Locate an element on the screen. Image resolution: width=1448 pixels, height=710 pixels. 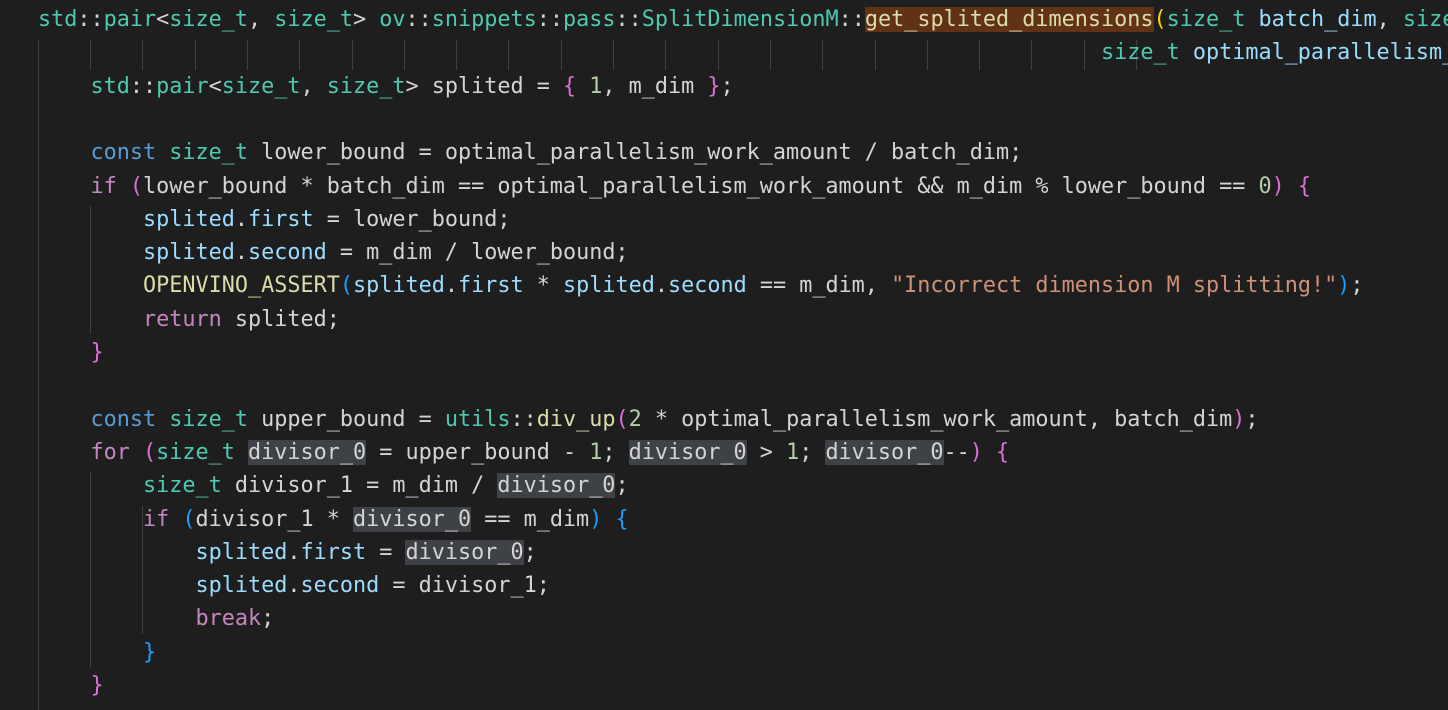
code-token: OPENVINO_ASSERT is located at coordinates (241, 286).